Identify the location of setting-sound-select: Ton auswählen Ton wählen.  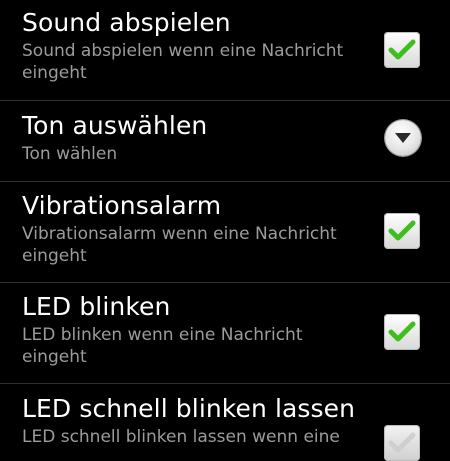
(225, 138).